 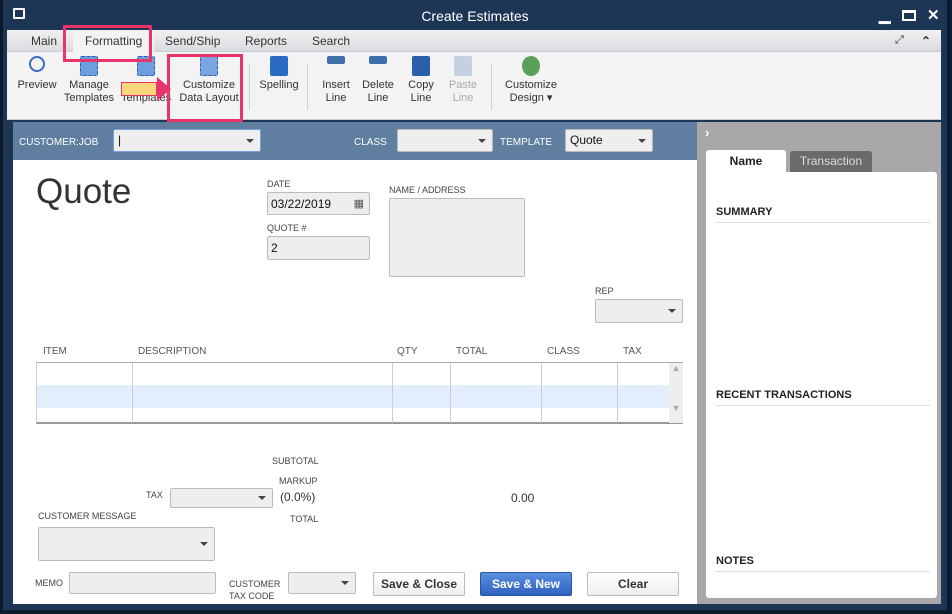 I want to click on markup-label: MARKUP, so click(x=298, y=481).